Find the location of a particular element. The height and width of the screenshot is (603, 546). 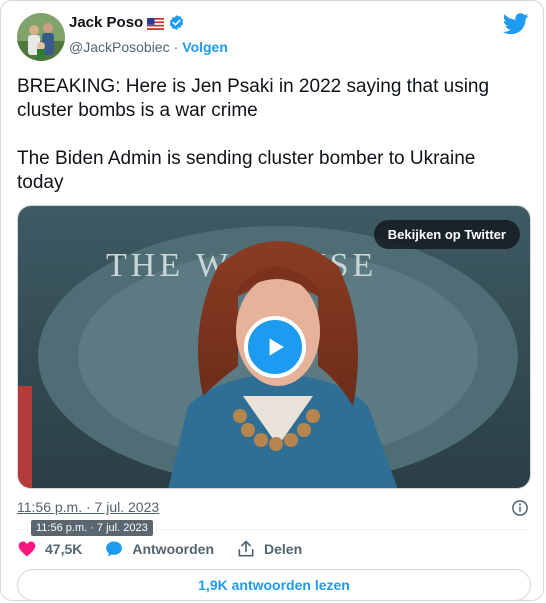

us-flag-icon is located at coordinates (156, 23).